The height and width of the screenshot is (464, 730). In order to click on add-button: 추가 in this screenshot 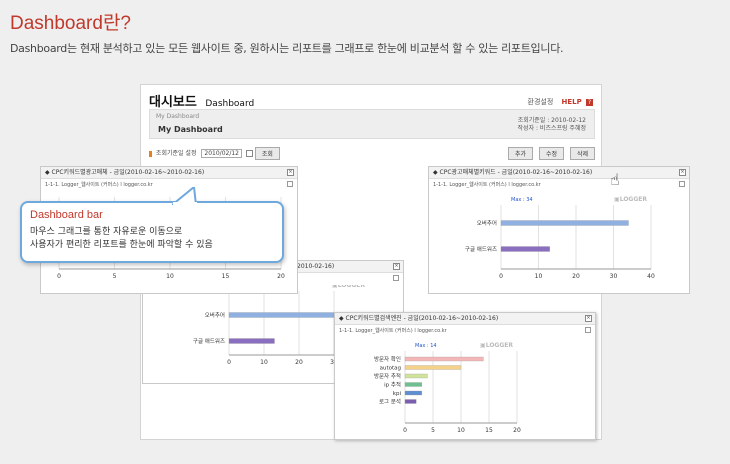, I will do `click(521, 153)`.